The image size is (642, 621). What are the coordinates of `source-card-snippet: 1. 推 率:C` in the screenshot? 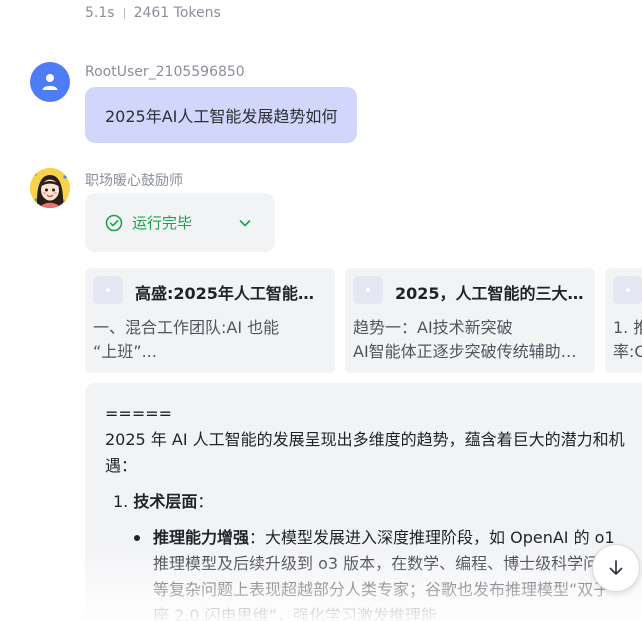 It's located at (627, 340).